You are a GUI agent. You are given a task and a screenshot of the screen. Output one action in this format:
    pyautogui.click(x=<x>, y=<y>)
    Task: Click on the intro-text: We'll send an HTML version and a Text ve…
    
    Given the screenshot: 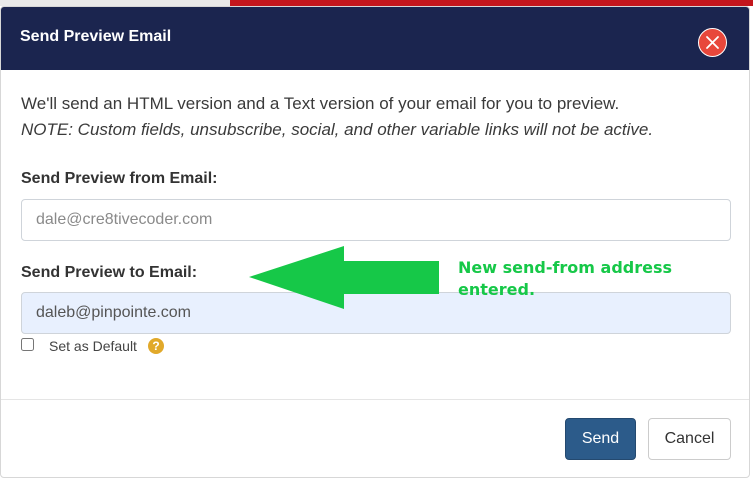 What is the action you would take?
    pyautogui.click(x=320, y=103)
    